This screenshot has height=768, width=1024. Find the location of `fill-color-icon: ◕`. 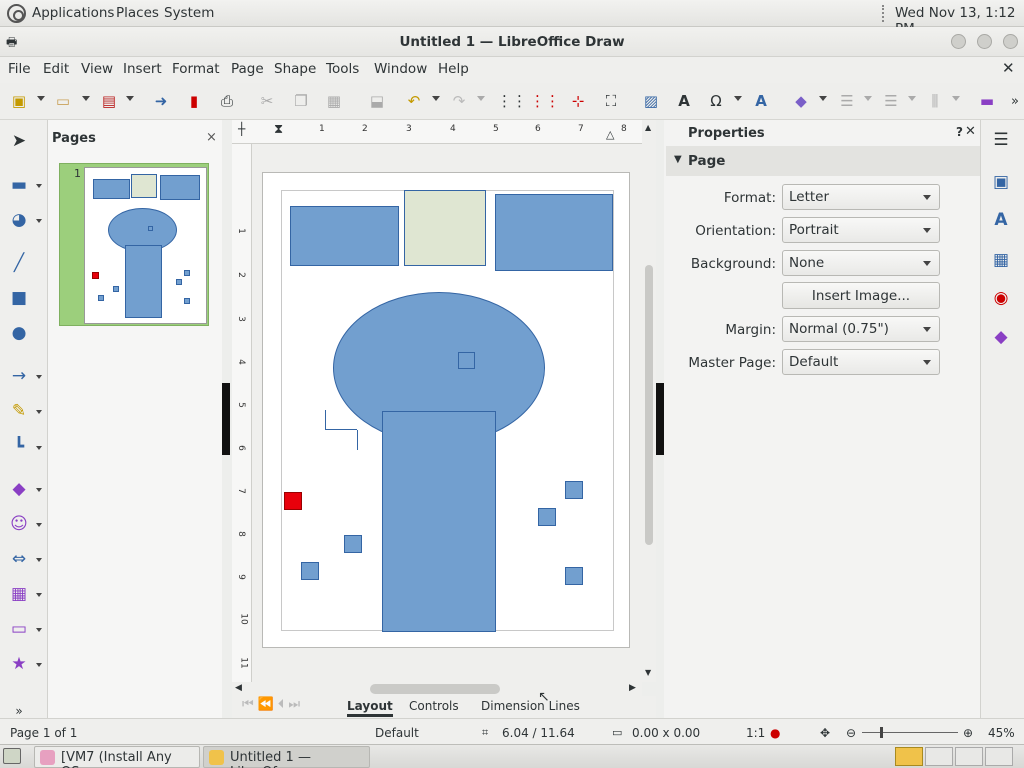

fill-color-icon: ◕ is located at coordinates (19, 220).